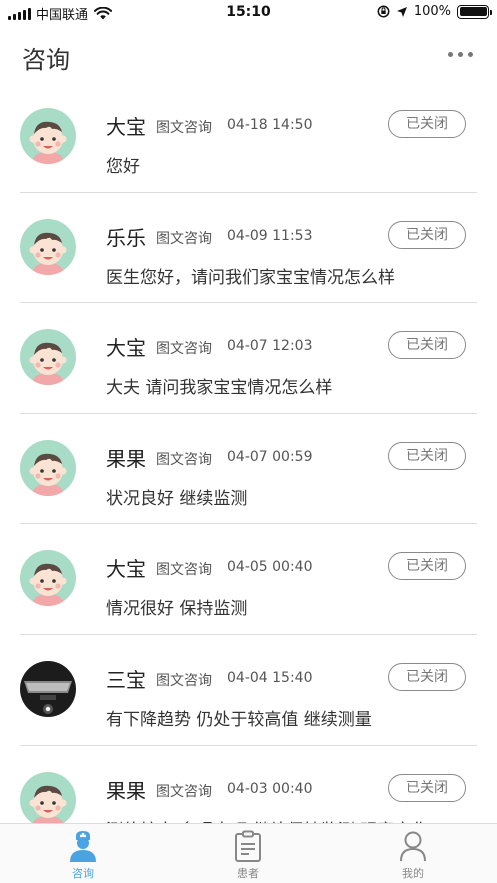 This screenshot has height=883, width=497. Describe the element at coordinates (177, 498) in the screenshot. I see `last-message: 状况良好 继续监测` at that location.